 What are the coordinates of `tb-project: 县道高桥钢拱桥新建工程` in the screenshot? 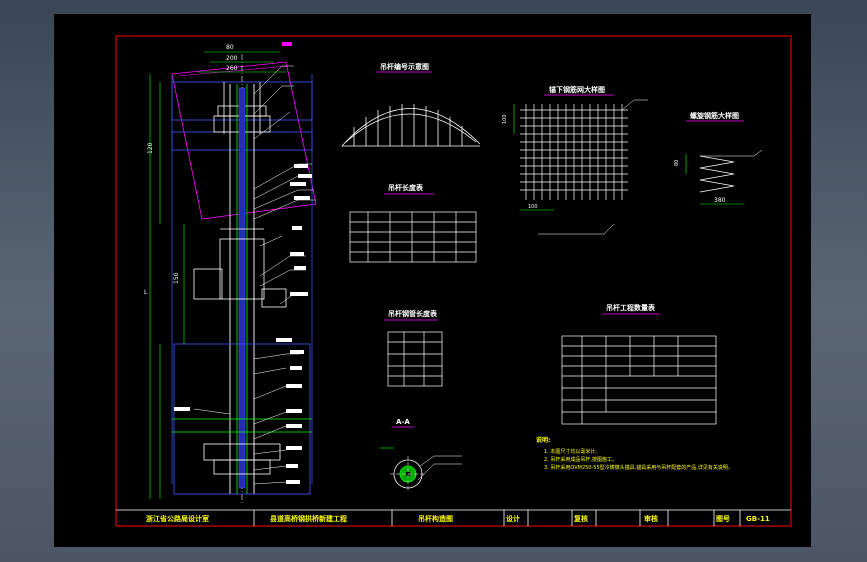 It's located at (308, 518).